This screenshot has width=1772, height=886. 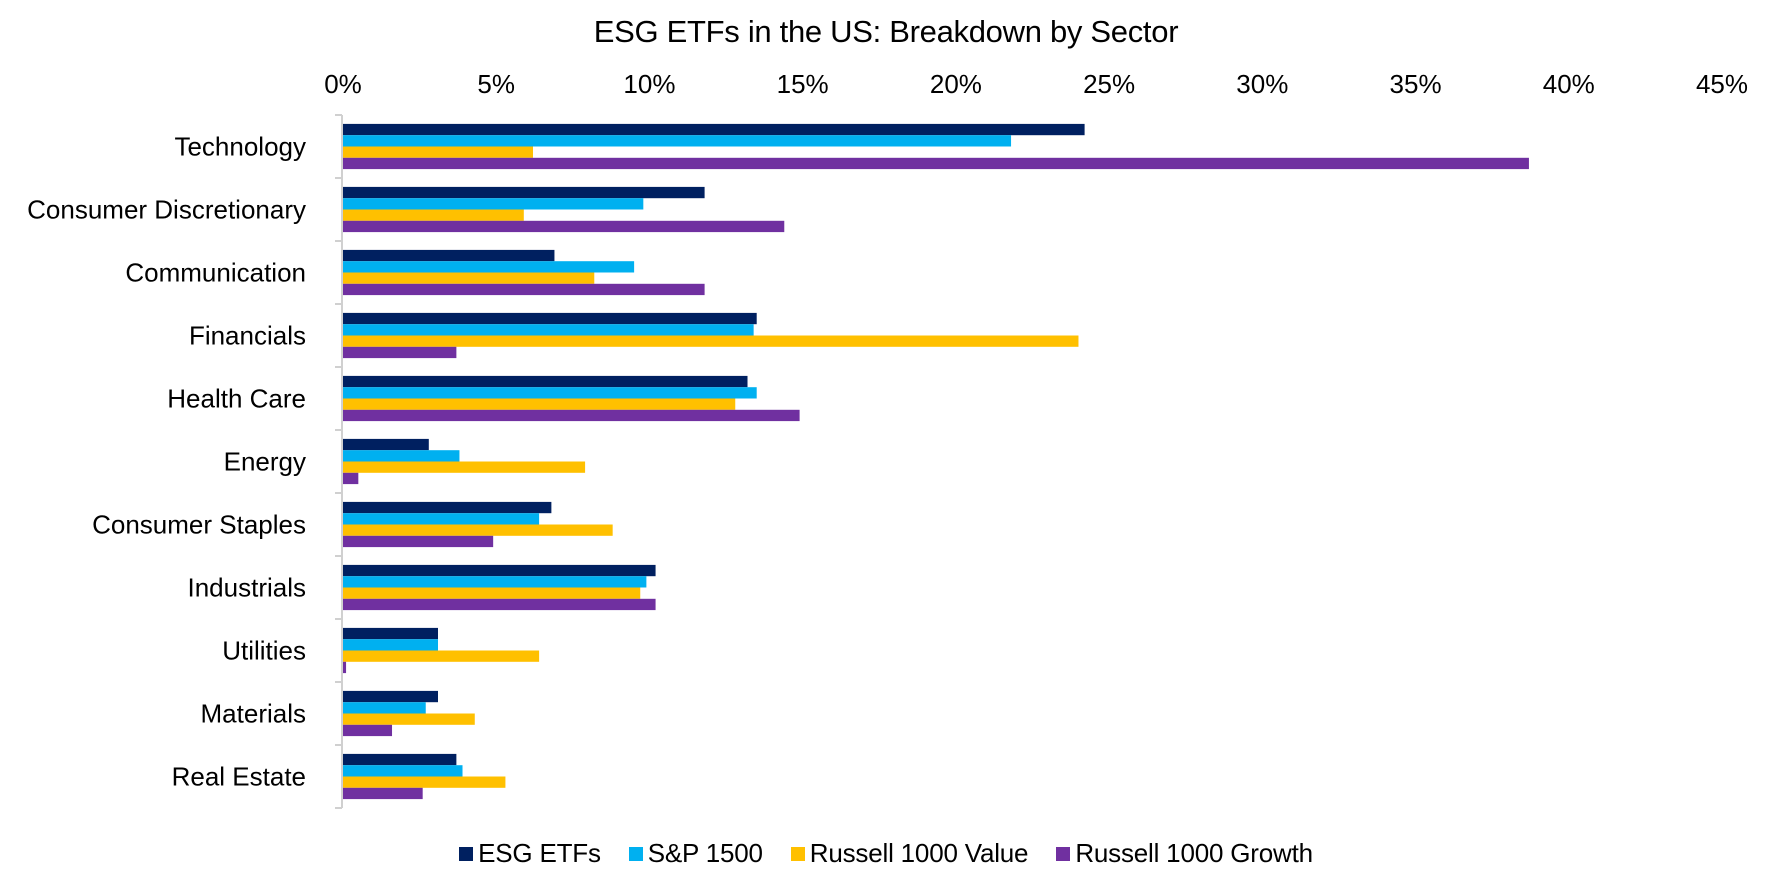 I want to click on category-label: Energy, so click(x=265, y=462).